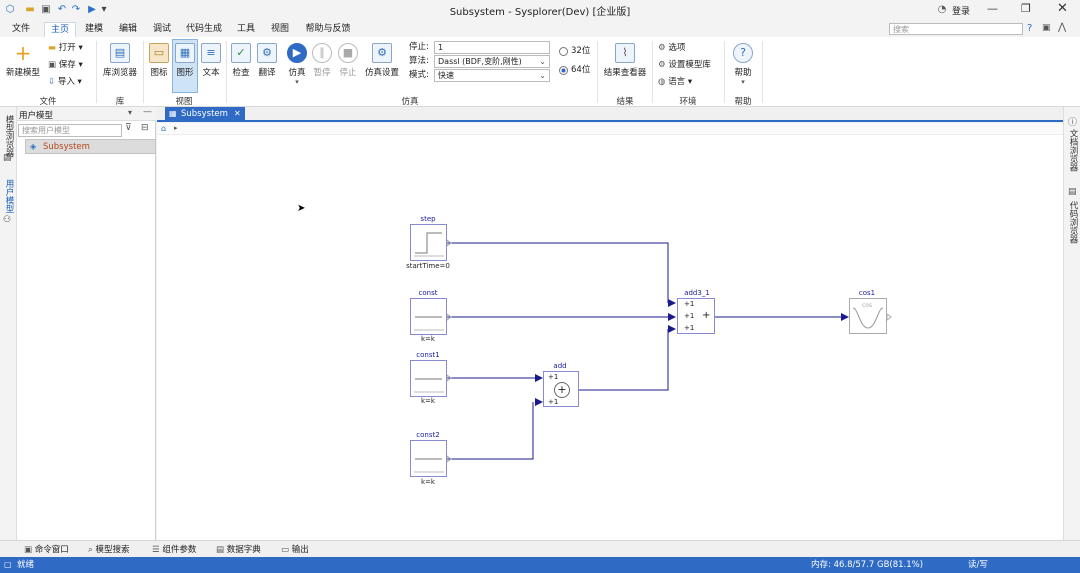 The image size is (1080, 573). What do you see at coordinates (65, 65) in the screenshot?
I see `save-button: ▣ 保存 ▾` at bounding box center [65, 65].